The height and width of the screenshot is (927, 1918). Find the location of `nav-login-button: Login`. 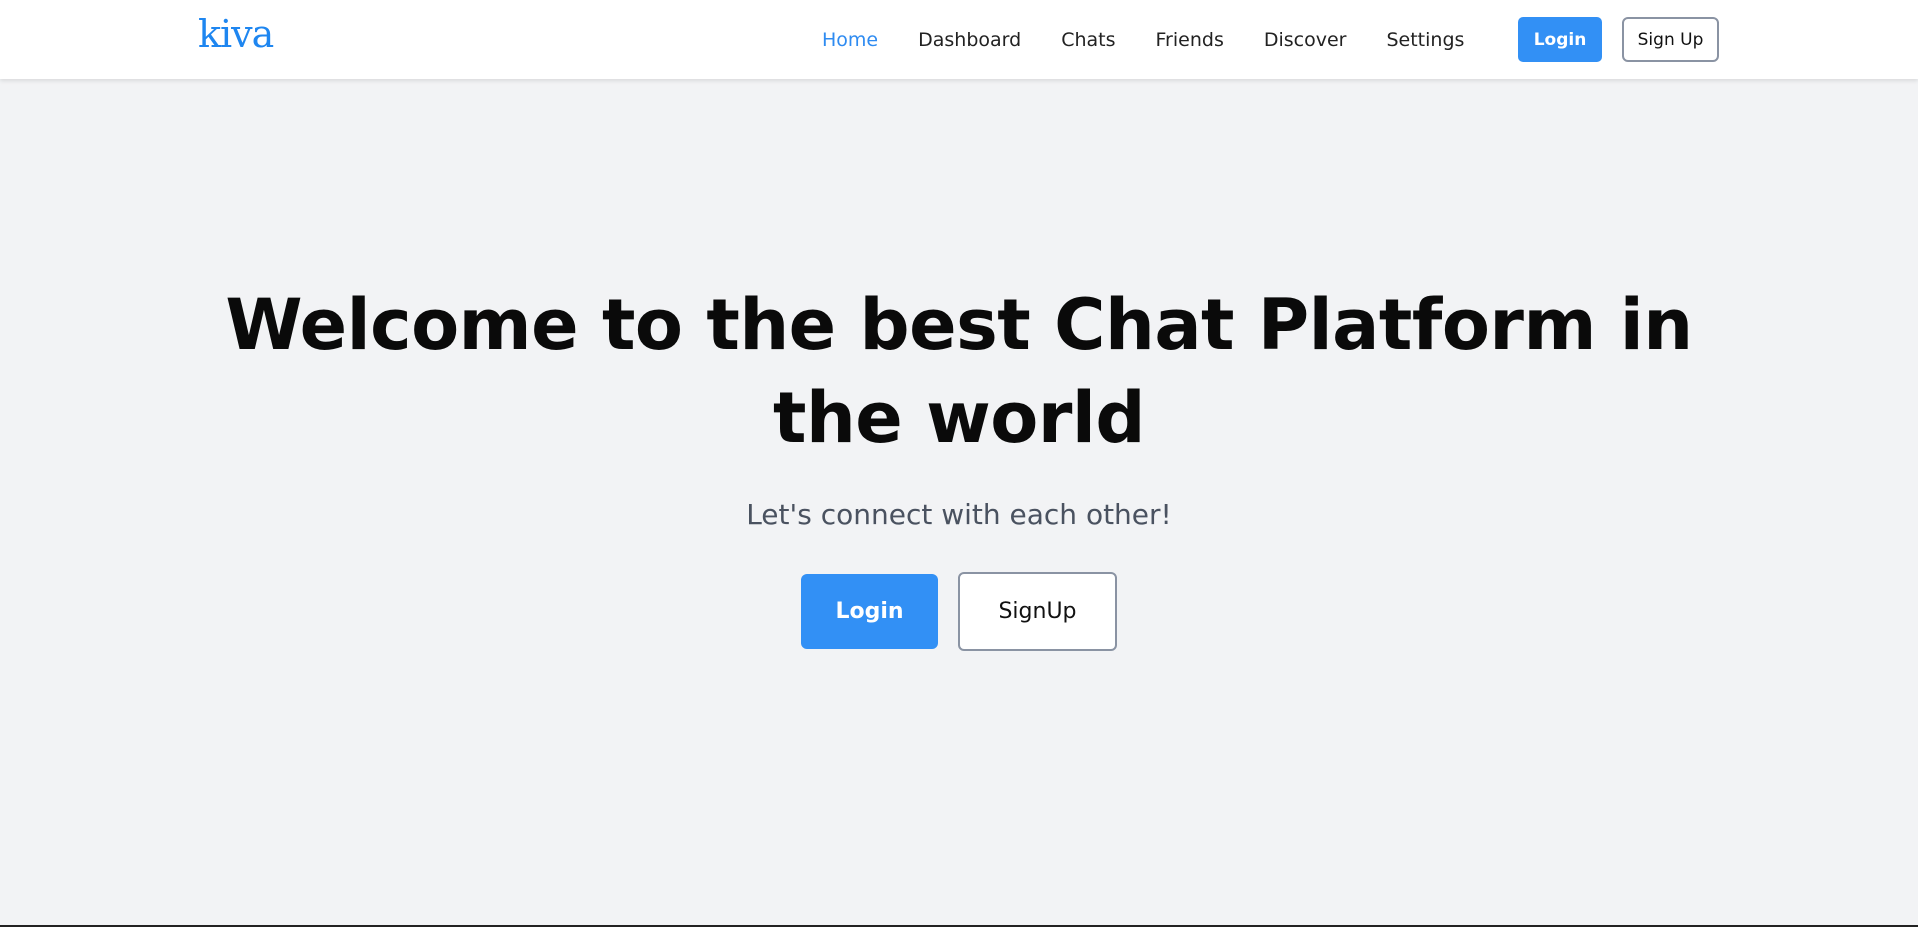

nav-login-button: Login is located at coordinates (1560, 39).